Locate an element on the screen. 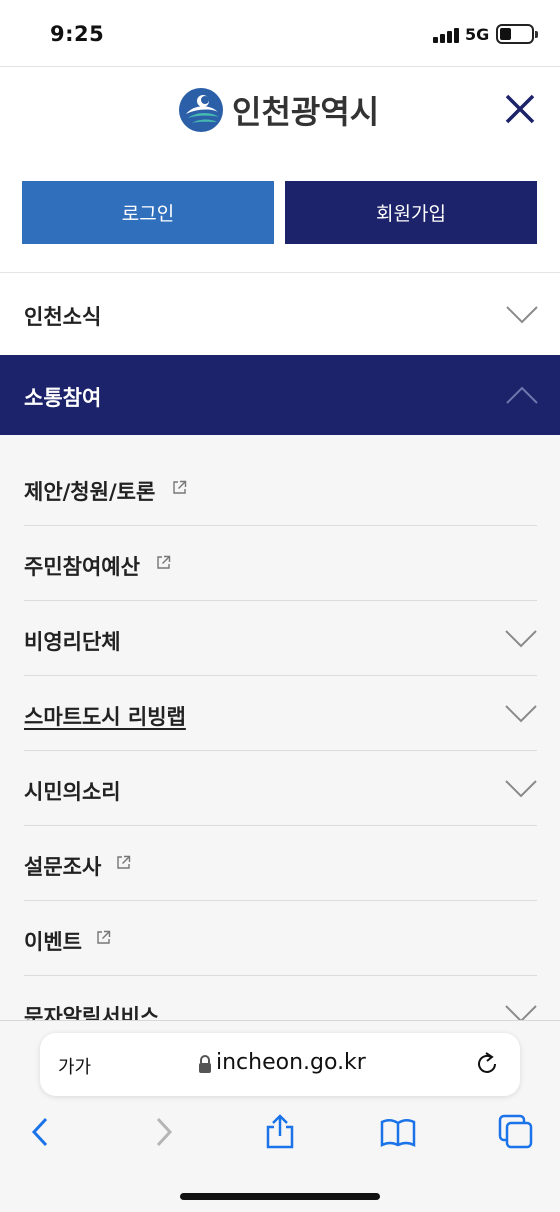 Image resolution: width=560 pixels, height=1212 pixels. submenu-item-label: 비영리단체 is located at coordinates (72, 642).